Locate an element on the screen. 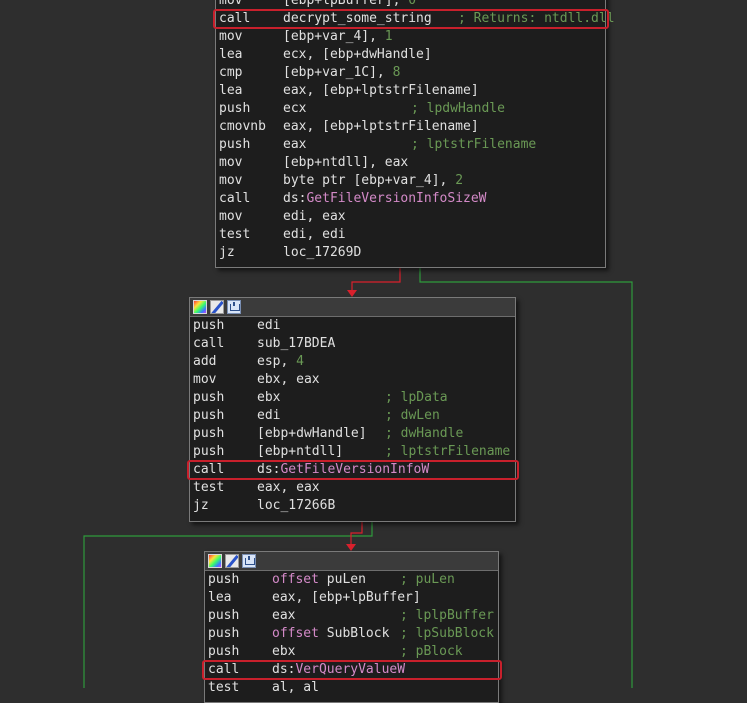 This screenshot has height=703, width=747. instruction-row: mov edi, eax is located at coordinates (410, 217).